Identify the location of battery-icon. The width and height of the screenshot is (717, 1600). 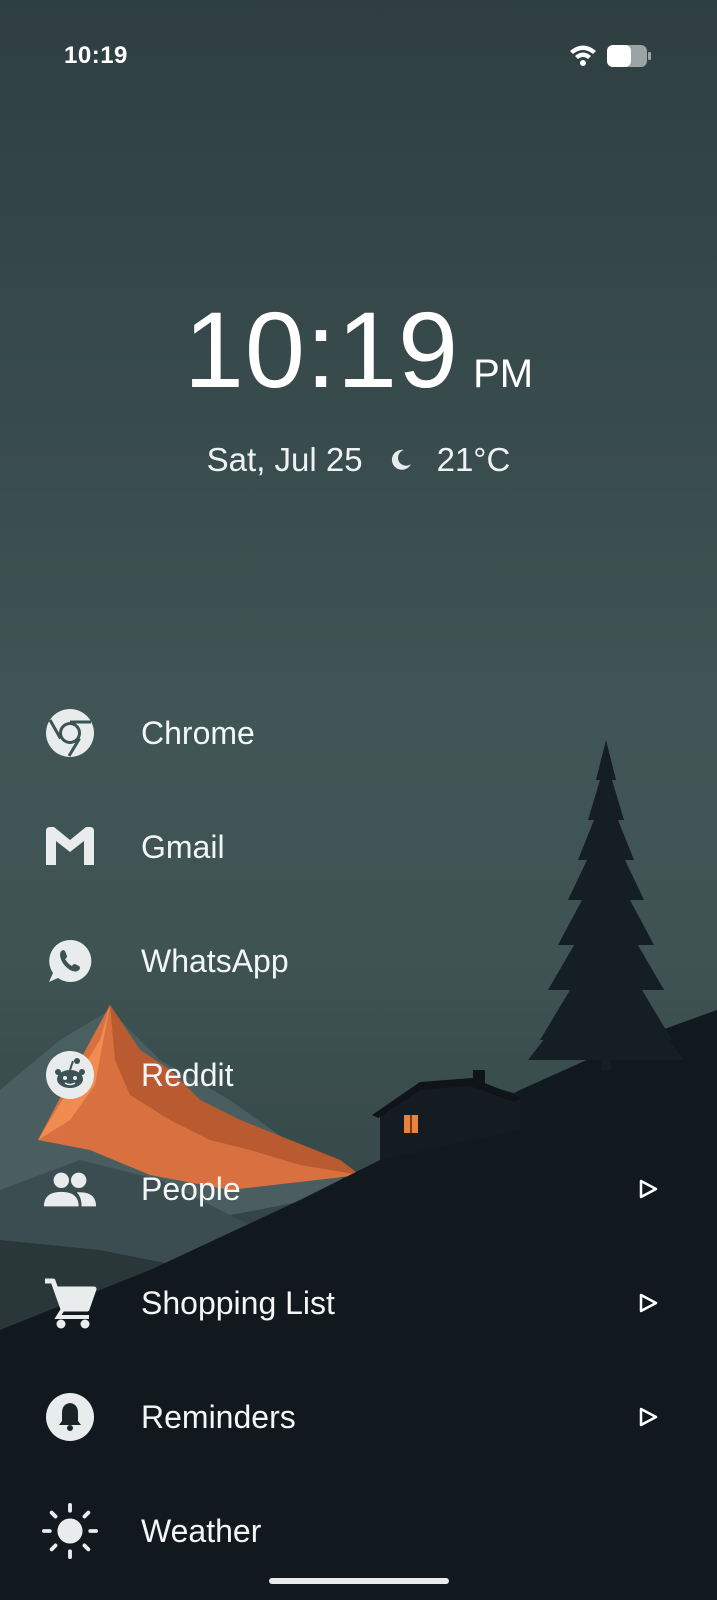
(629, 56).